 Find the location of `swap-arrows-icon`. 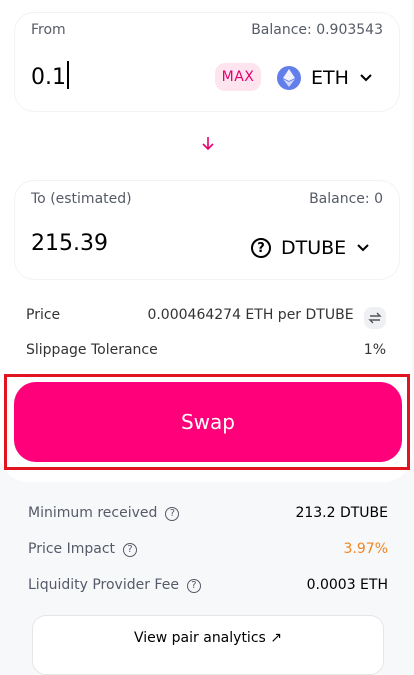

swap-arrows-icon is located at coordinates (375, 318).